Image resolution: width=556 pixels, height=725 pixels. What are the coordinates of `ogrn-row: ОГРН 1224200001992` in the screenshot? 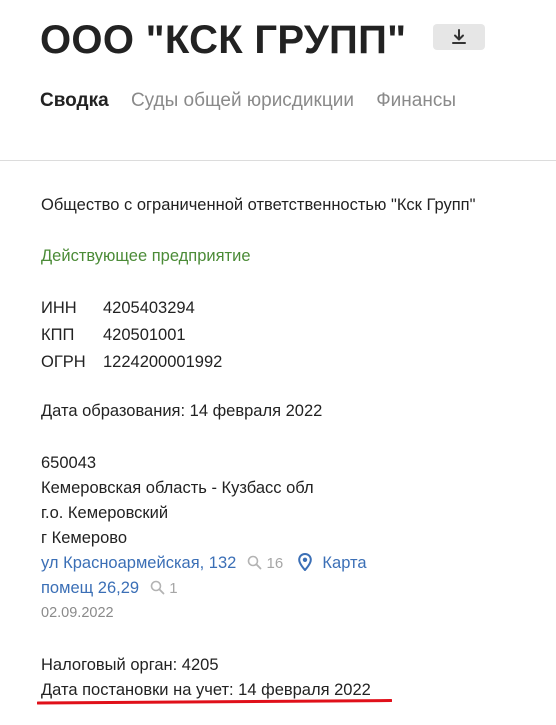 It's located at (131, 362).